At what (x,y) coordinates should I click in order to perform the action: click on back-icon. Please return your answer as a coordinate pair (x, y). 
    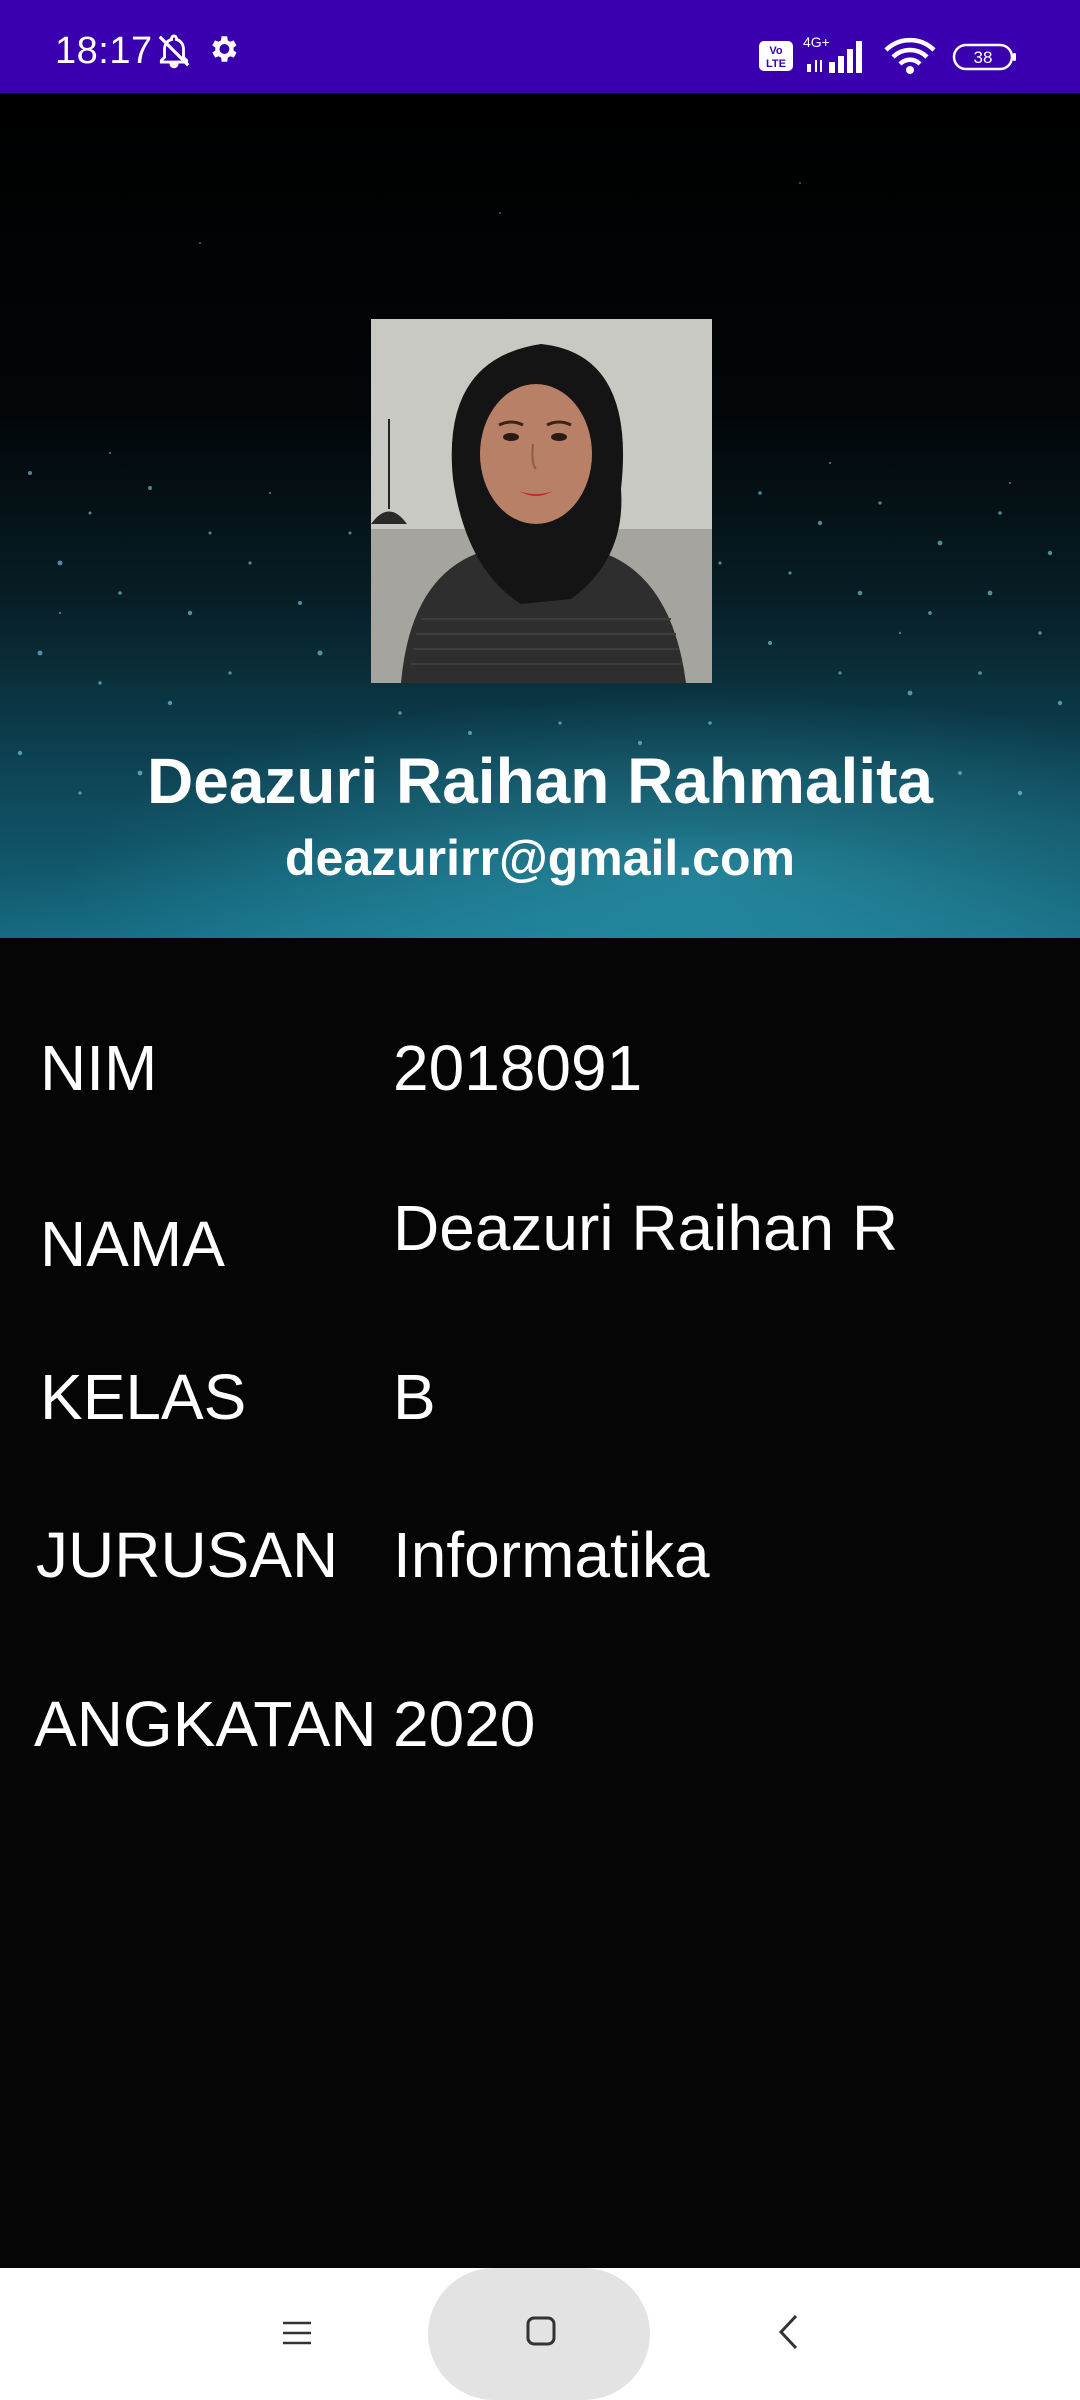
    Looking at the image, I should click on (788, 2332).